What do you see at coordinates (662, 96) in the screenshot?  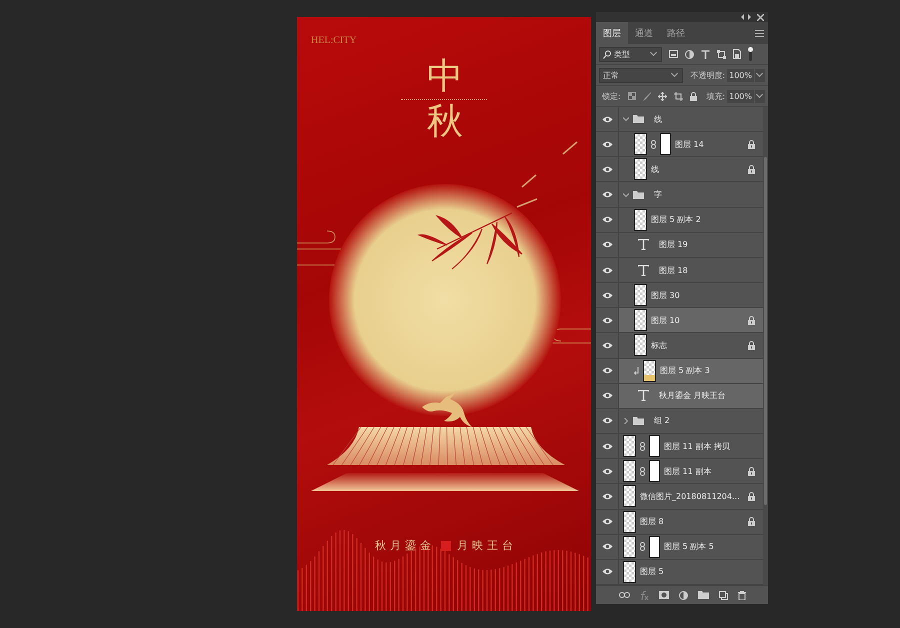 I see `move-icon` at bounding box center [662, 96].